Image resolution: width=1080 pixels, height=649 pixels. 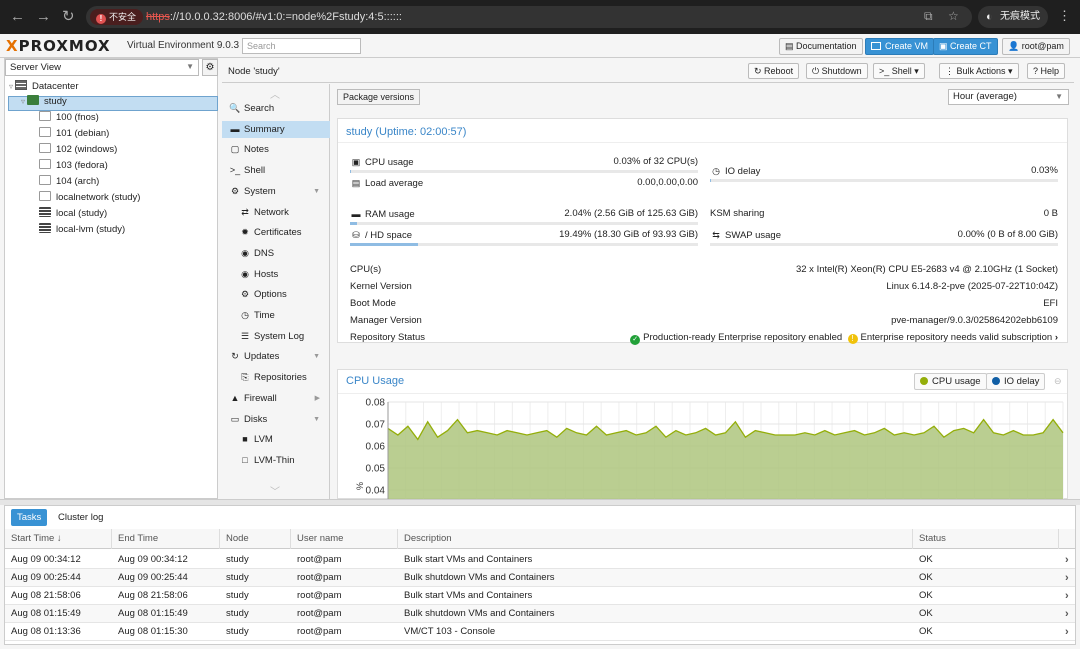 I want to click on nav-item-lvm-thin: □ LVM-Thin, so click(x=276, y=460).